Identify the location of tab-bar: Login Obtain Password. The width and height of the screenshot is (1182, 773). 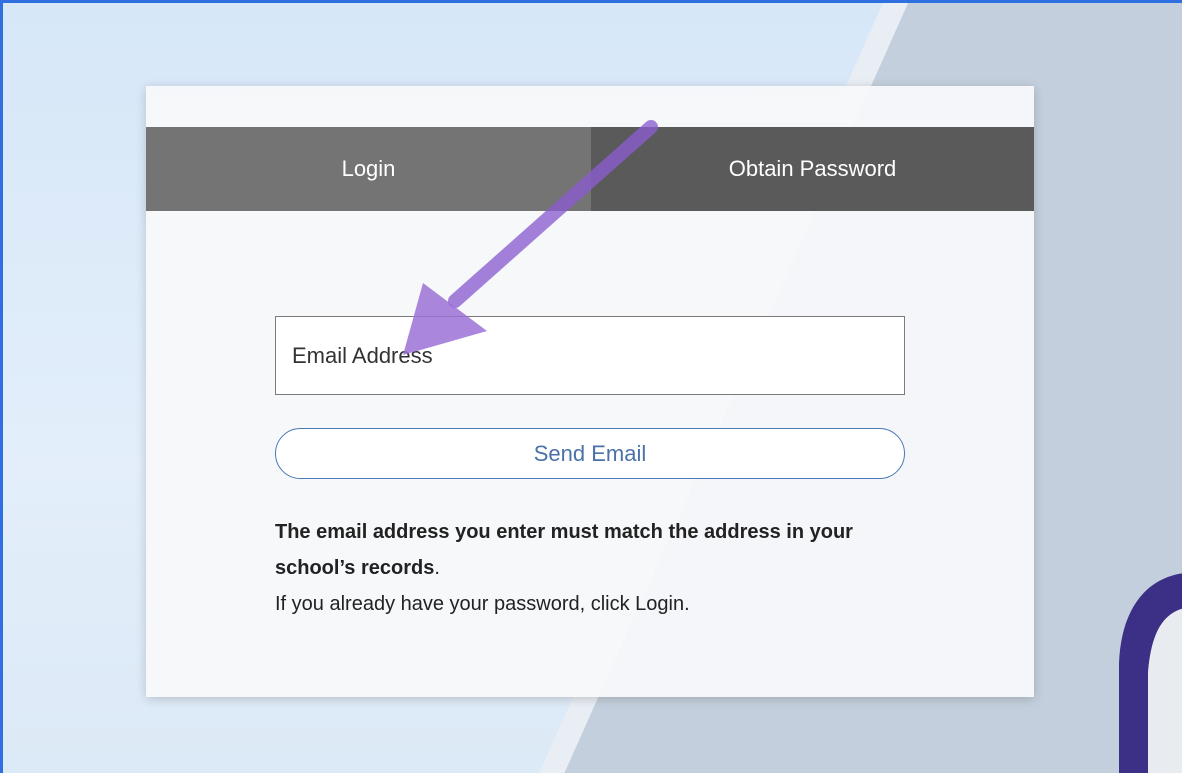
(590, 169).